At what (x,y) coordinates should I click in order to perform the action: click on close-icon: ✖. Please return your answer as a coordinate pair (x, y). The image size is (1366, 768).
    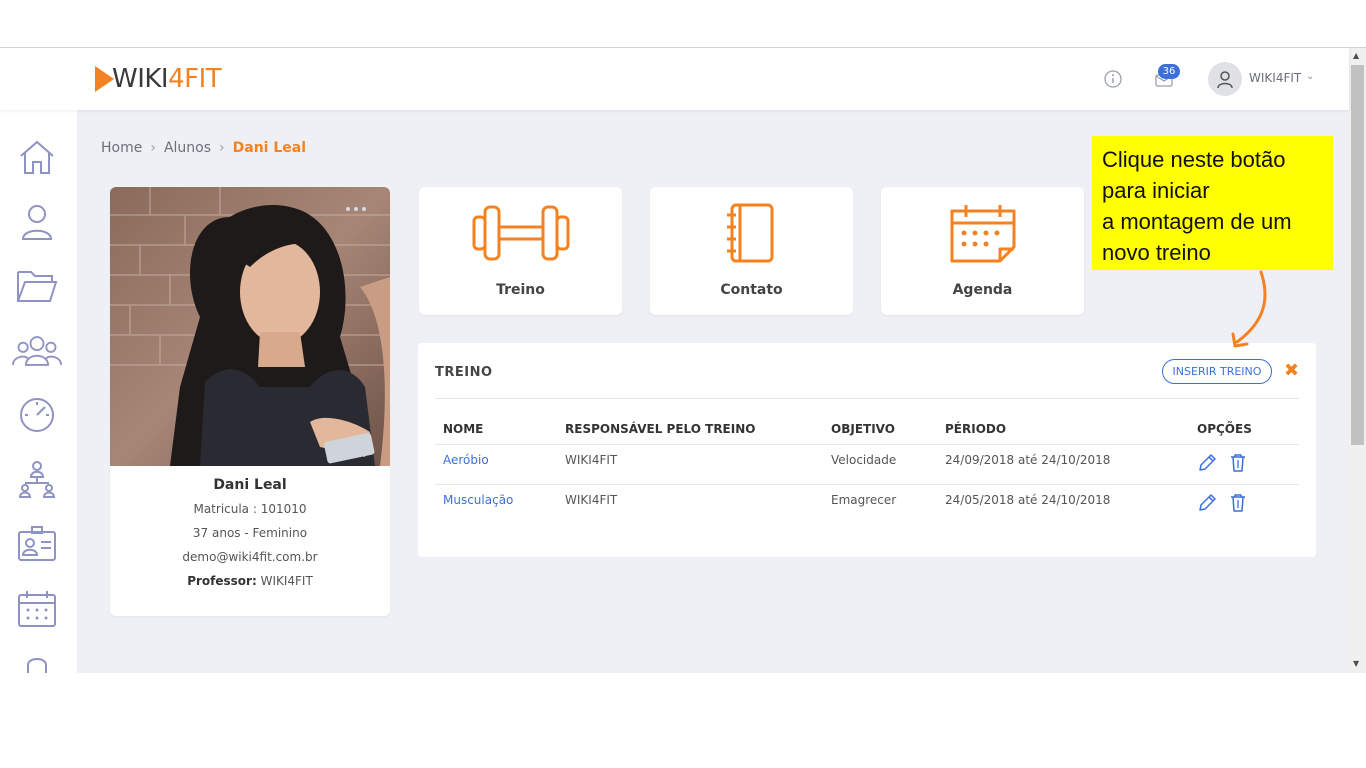
    Looking at the image, I should click on (1291, 370).